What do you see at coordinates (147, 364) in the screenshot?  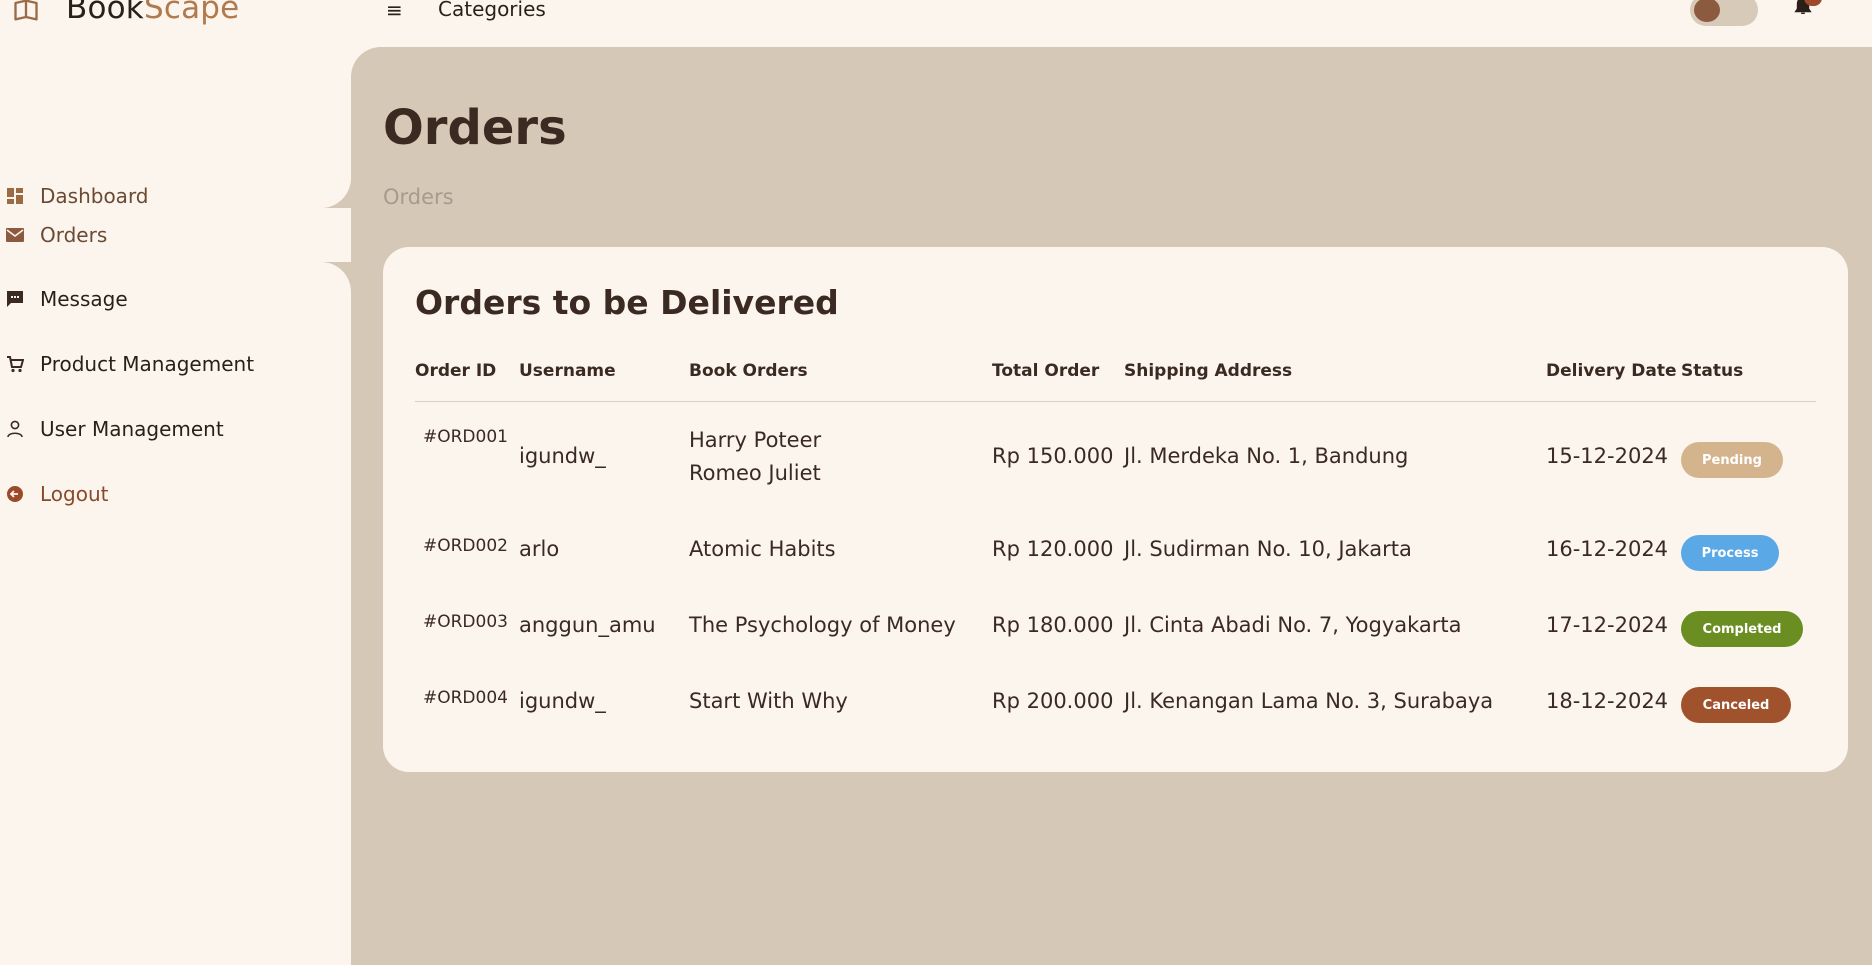 I see `sidebar-item-label: Product Management` at bounding box center [147, 364].